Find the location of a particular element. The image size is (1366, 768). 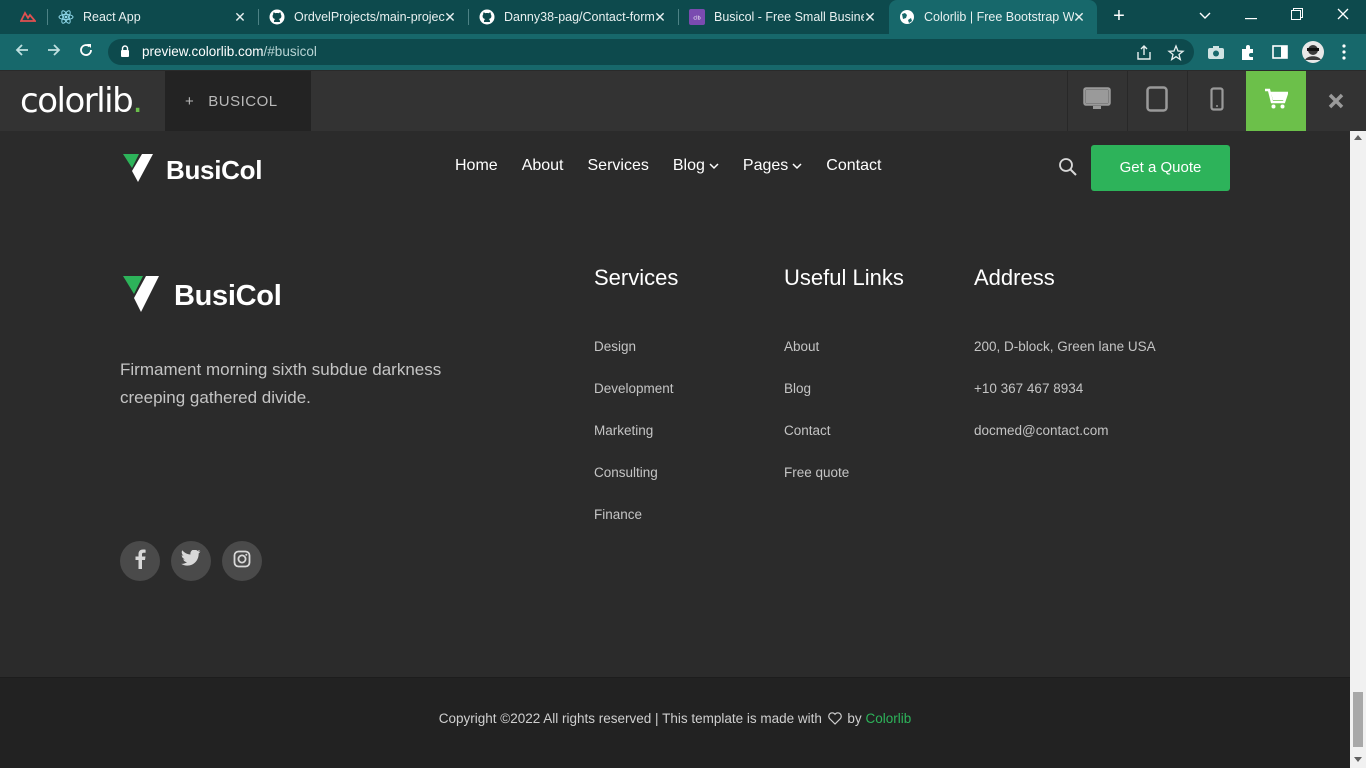

footer-link-list: About Blog Contact Free quote is located at coordinates (844, 421).